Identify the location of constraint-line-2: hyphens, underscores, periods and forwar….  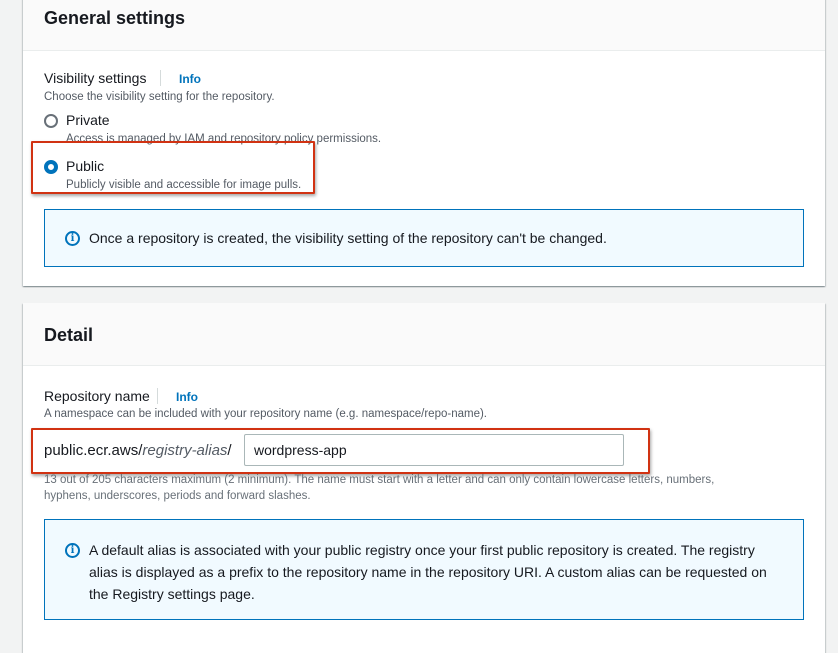
(177, 496).